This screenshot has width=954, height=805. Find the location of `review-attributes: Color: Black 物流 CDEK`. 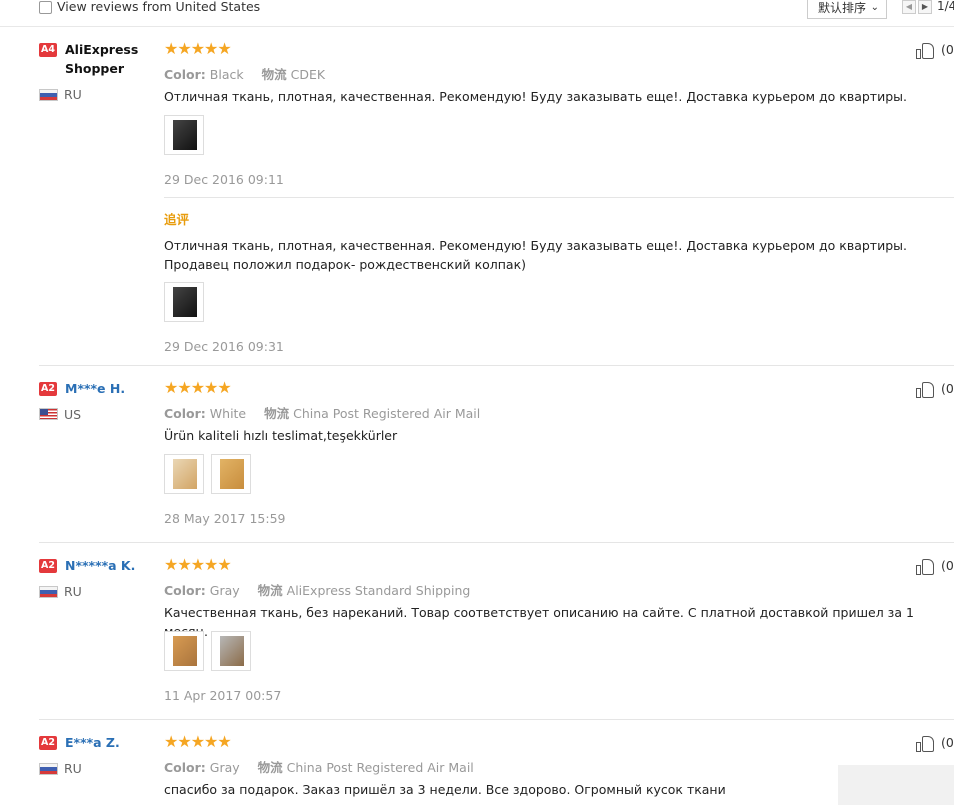

review-attributes: Color: Black 物流 CDEK is located at coordinates (244, 73).